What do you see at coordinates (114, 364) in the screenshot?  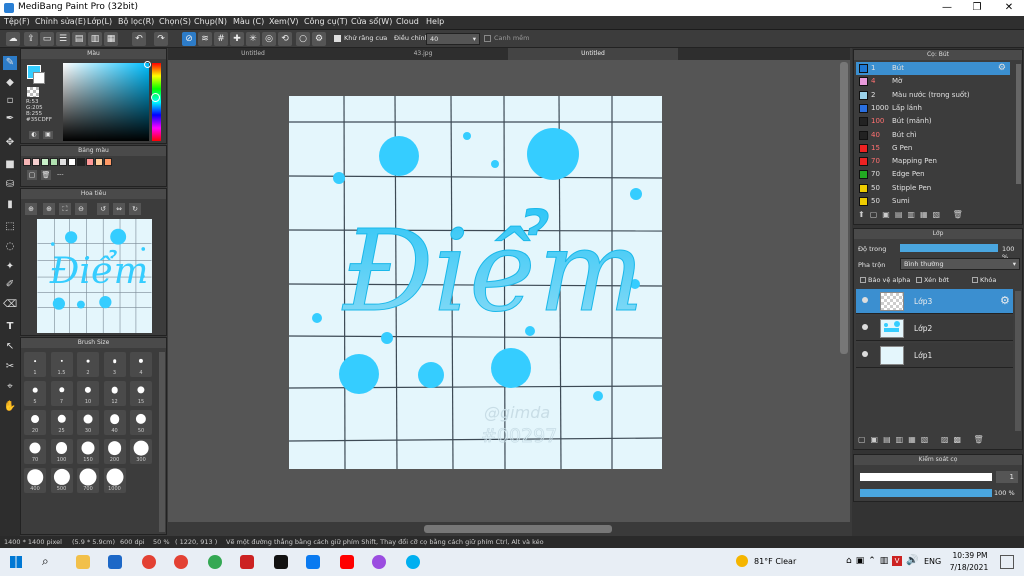 I see `brush-size-preset: 3` at bounding box center [114, 364].